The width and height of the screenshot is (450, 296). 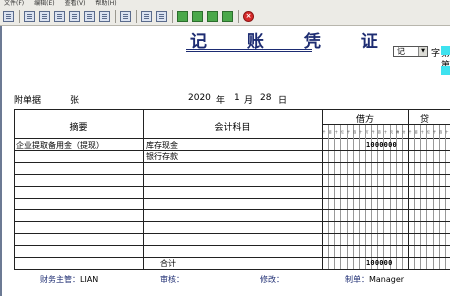 What do you see at coordinates (60, 145) in the screenshot?
I see `row-1-summary: 企业提取备用金（提现）` at bounding box center [60, 145].